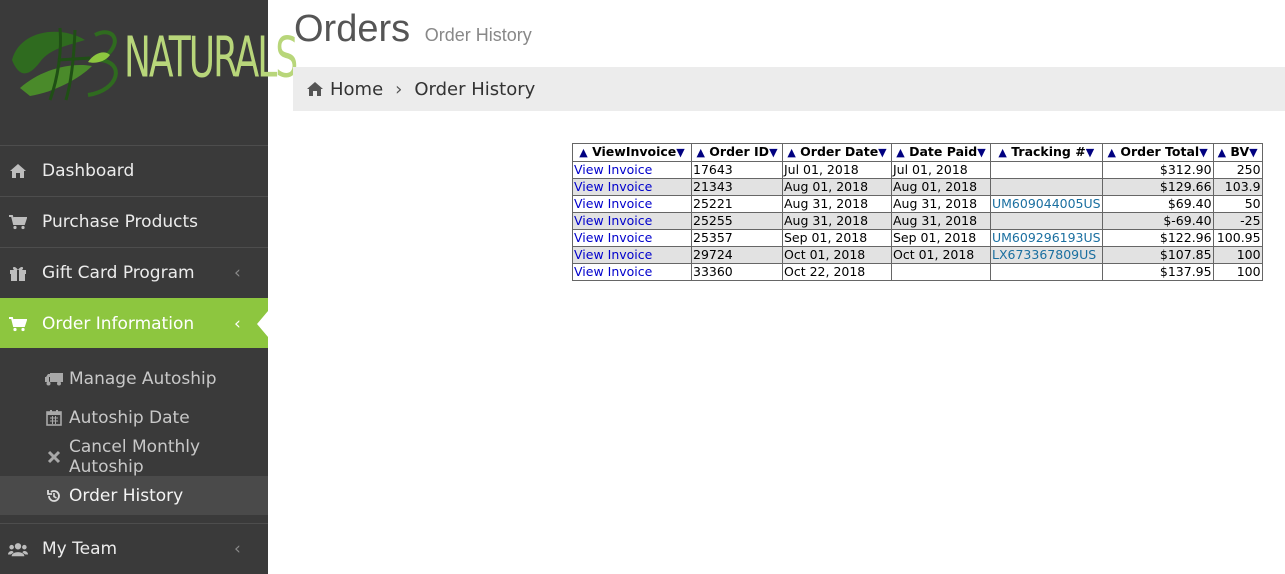 This screenshot has height=574, width=1285. I want to click on column-header-label: Tracking #, so click(1048, 151).